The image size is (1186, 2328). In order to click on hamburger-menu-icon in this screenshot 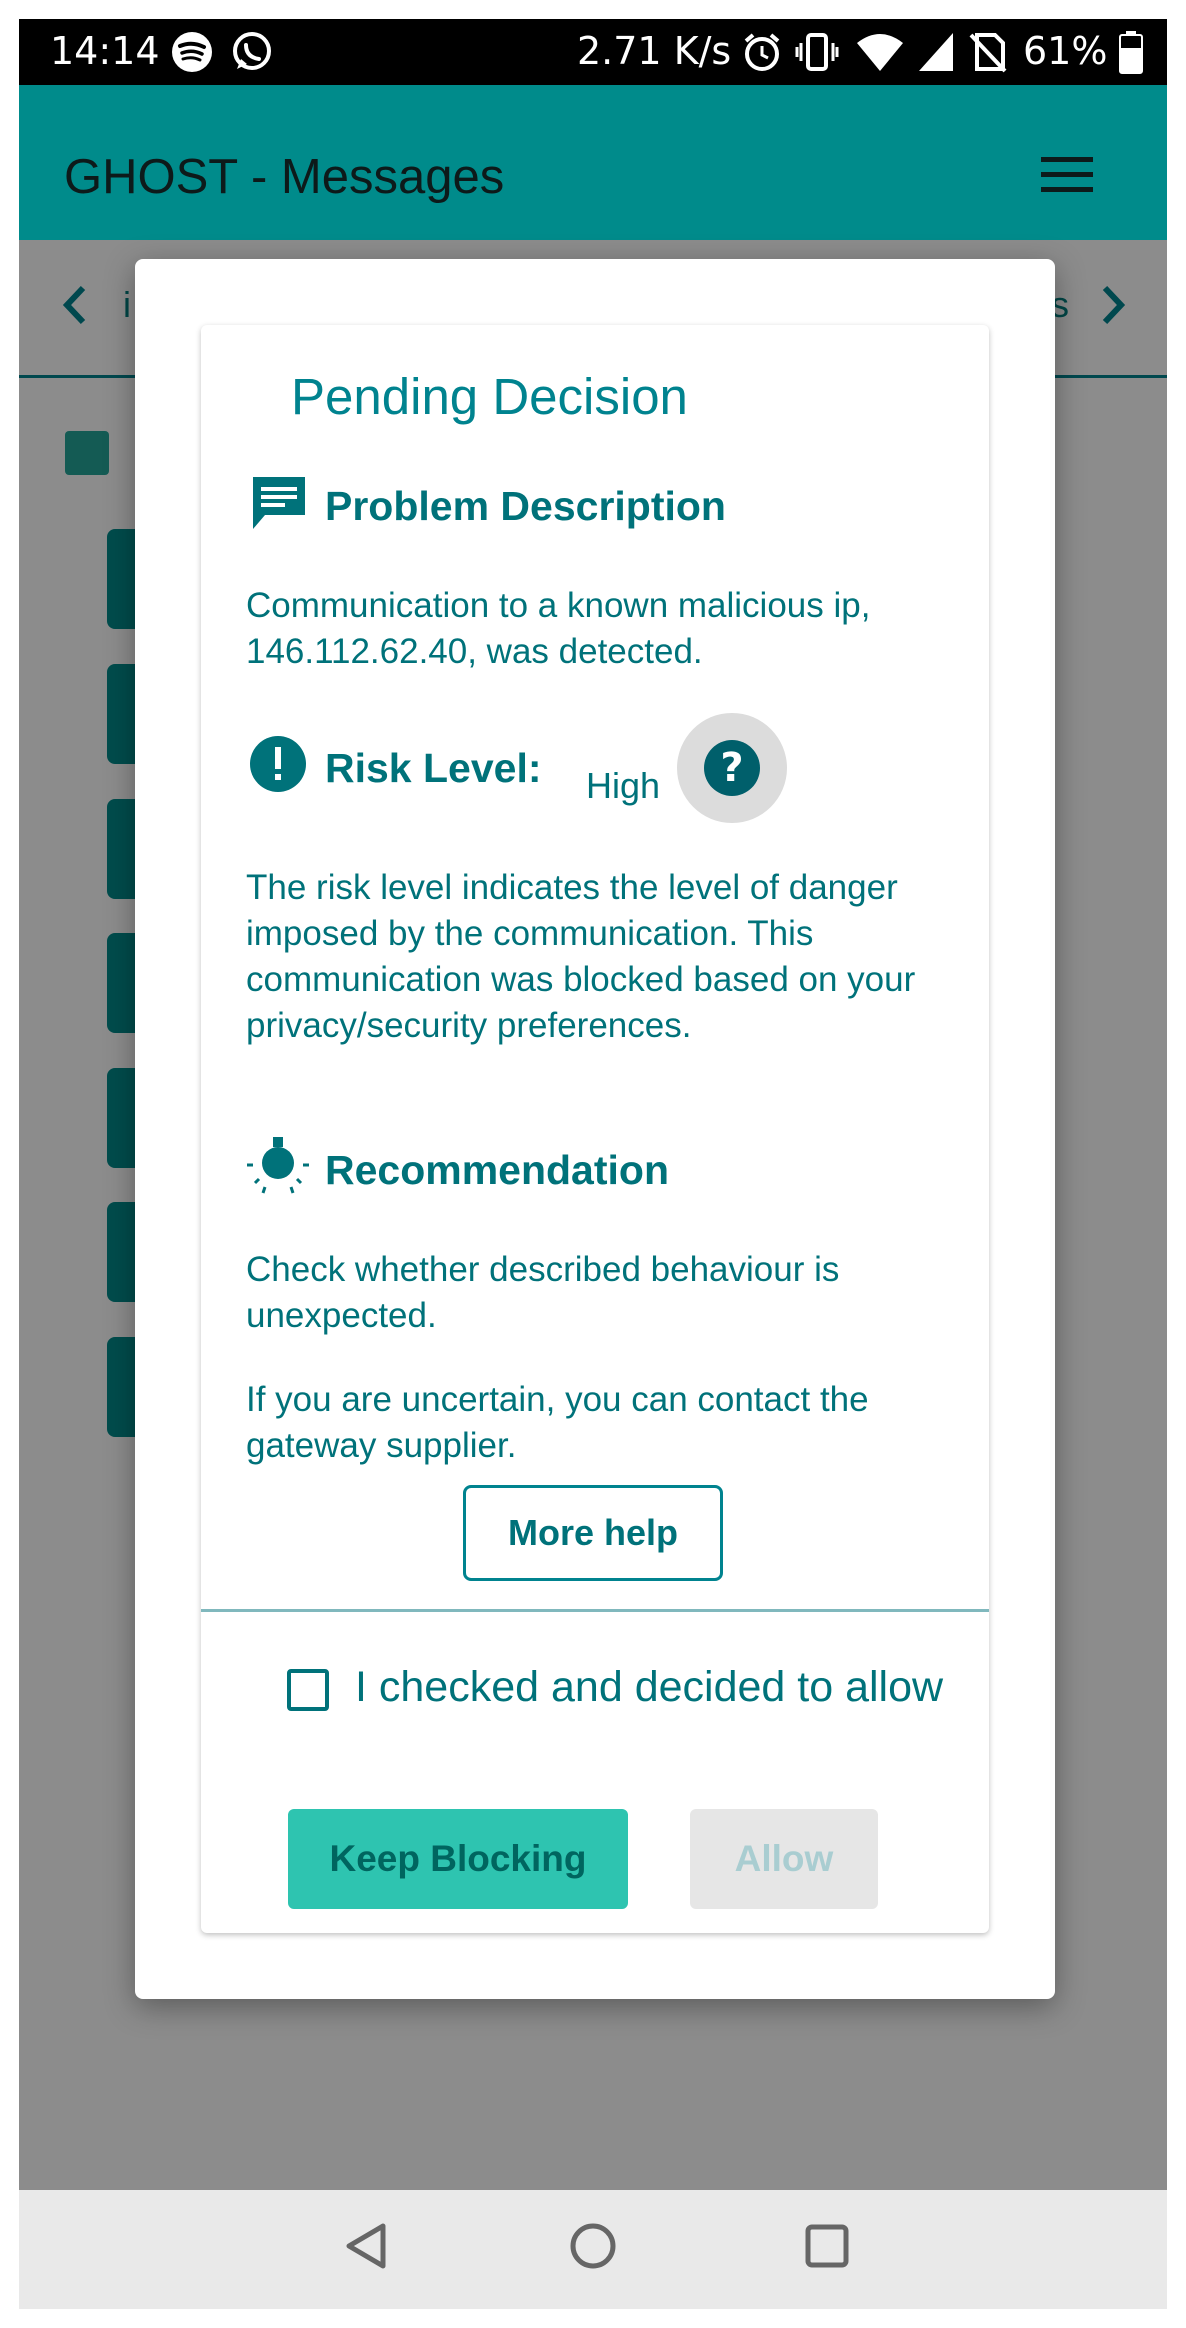, I will do `click(1067, 175)`.